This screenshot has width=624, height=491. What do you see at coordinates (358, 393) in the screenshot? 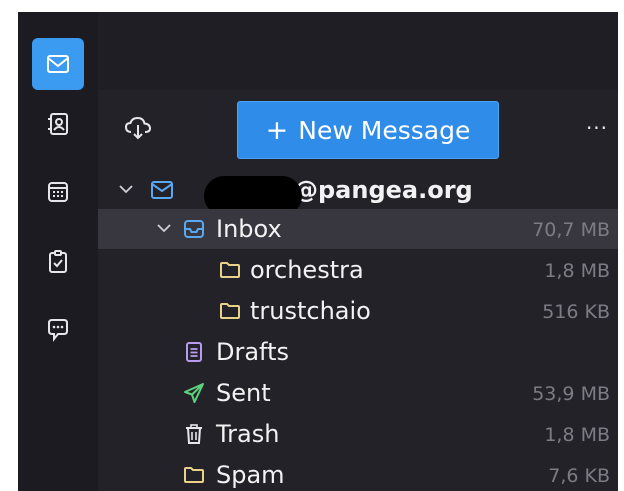
I see `folder-row-sent: Sent 53,9 MB` at bounding box center [358, 393].